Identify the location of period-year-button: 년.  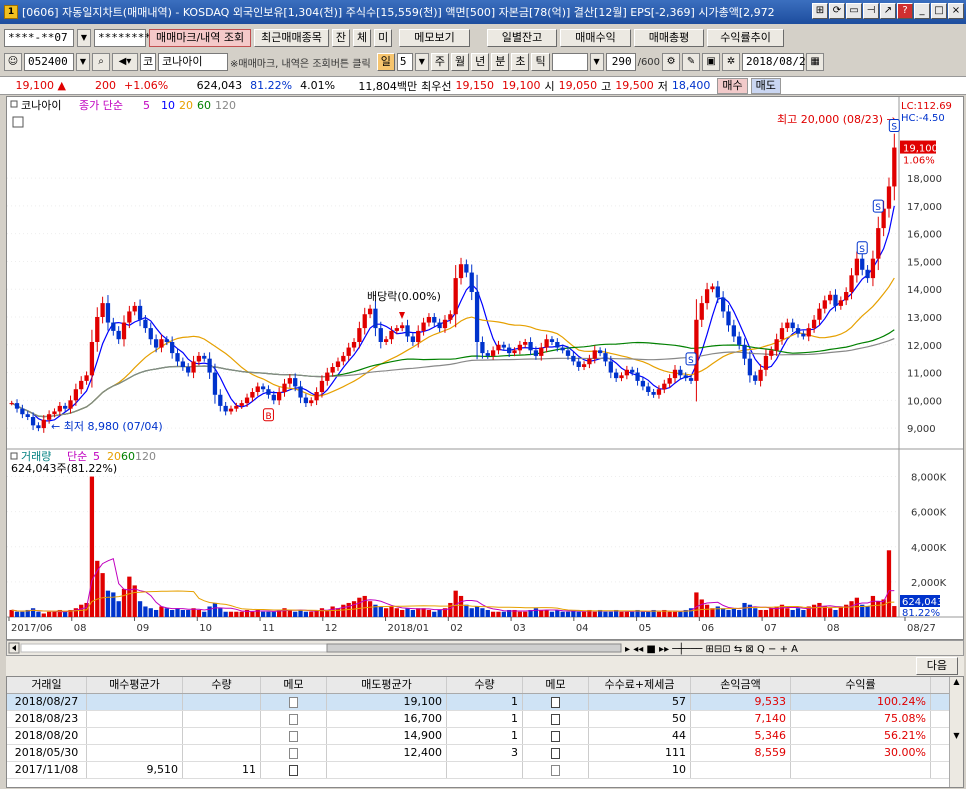
(480, 62).